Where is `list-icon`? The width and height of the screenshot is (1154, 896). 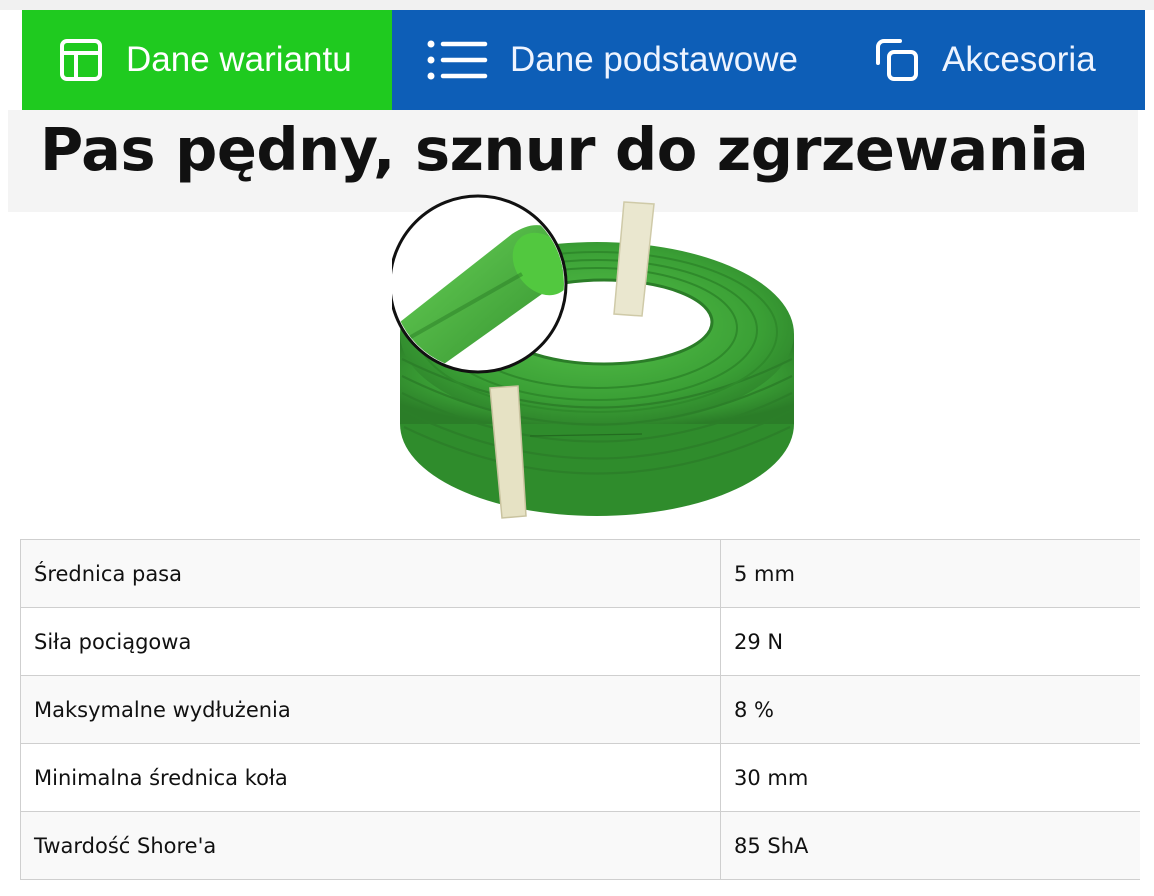 list-icon is located at coordinates (457, 60).